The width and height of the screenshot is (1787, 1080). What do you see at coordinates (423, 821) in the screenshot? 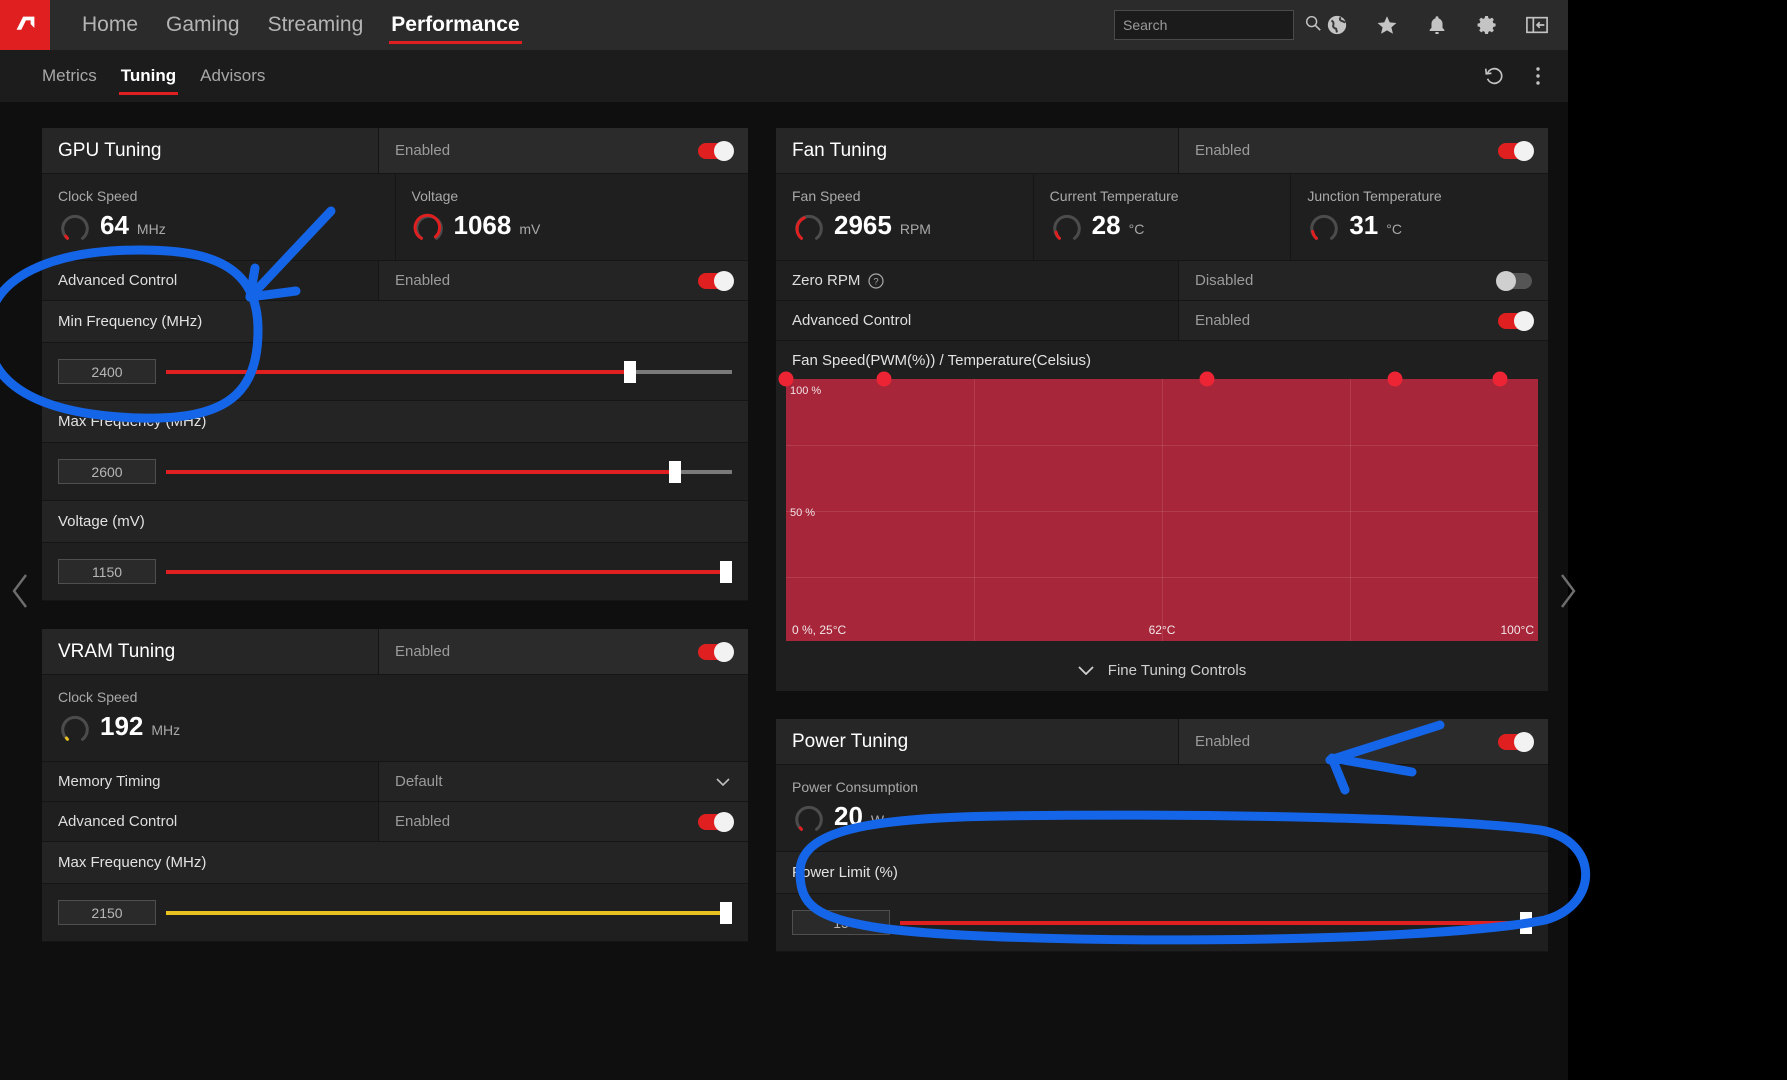
I see `vram-advanced-control-status: Enabled` at bounding box center [423, 821].